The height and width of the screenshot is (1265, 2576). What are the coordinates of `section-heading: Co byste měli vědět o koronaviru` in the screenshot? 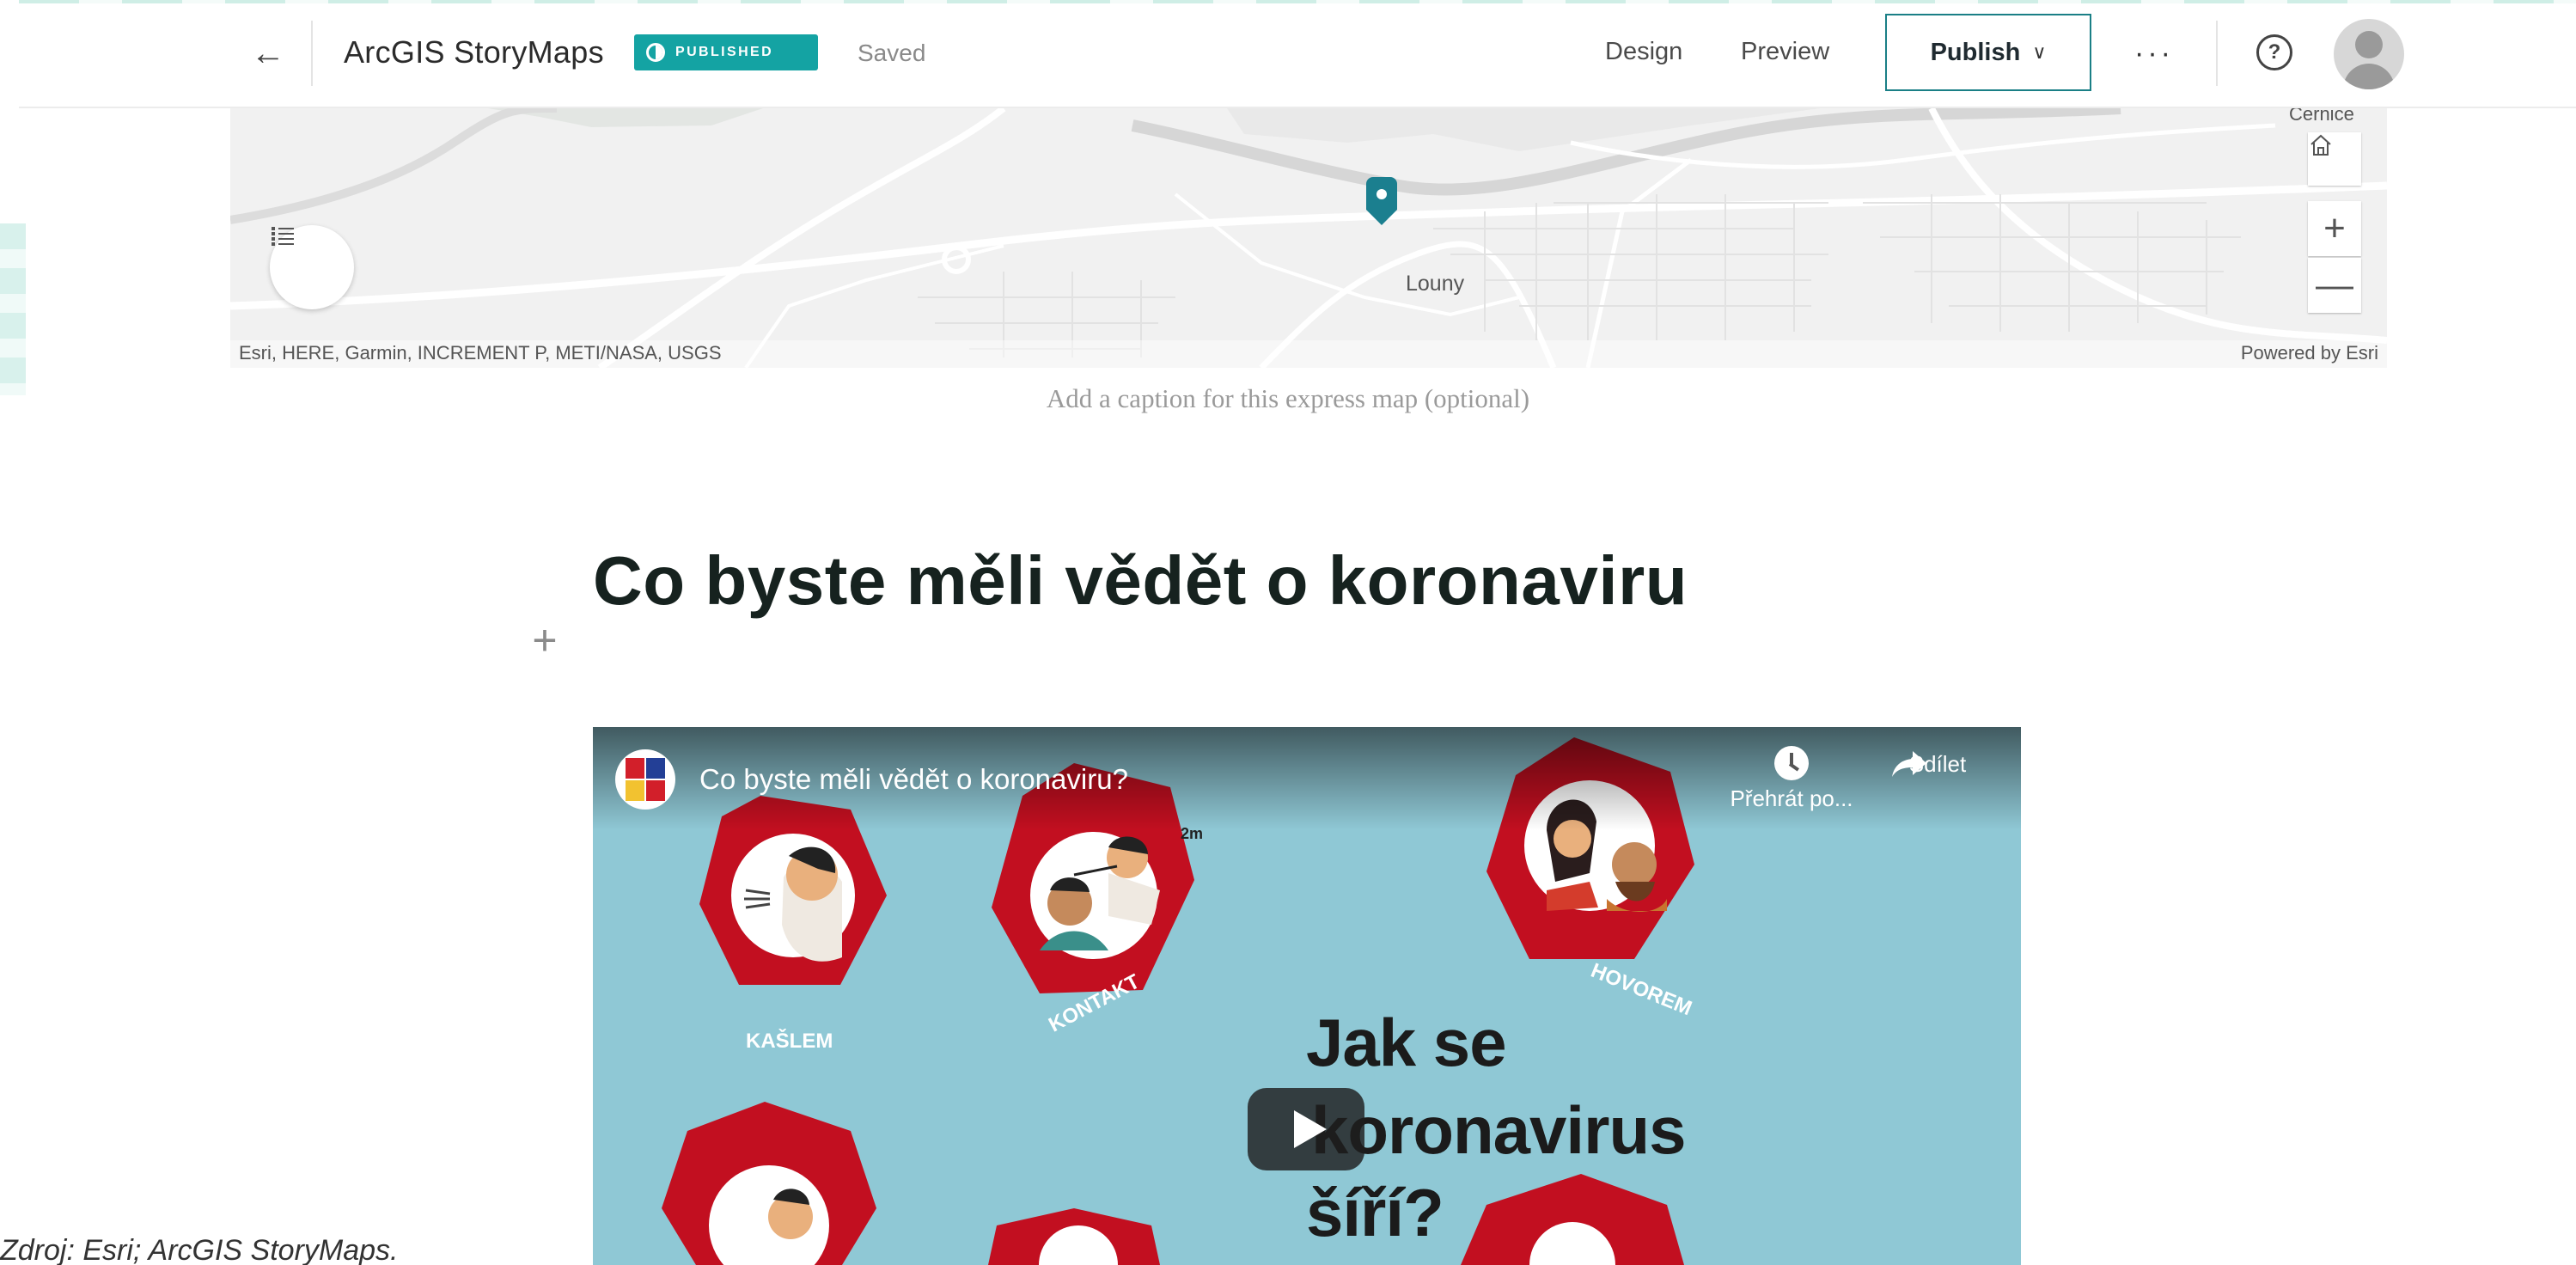 It's located at (1140, 580).